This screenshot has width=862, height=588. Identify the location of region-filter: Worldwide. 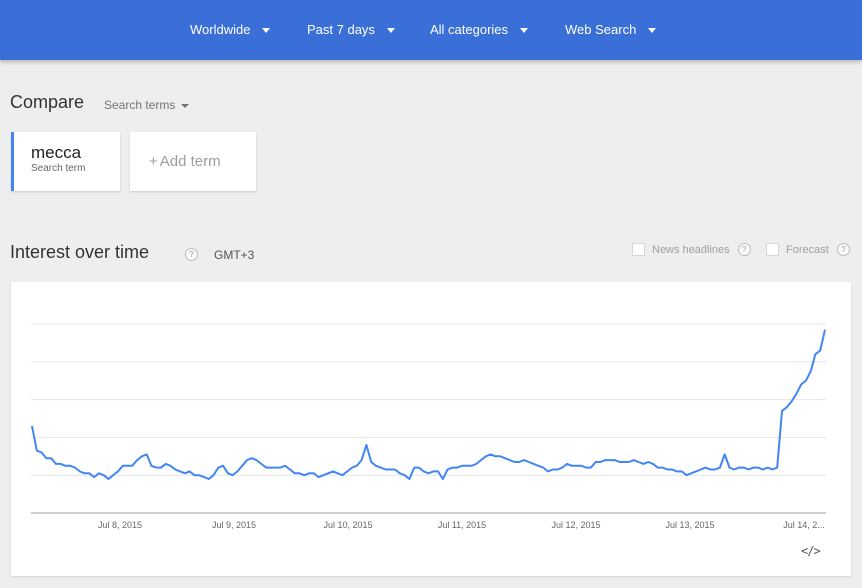
(230, 29).